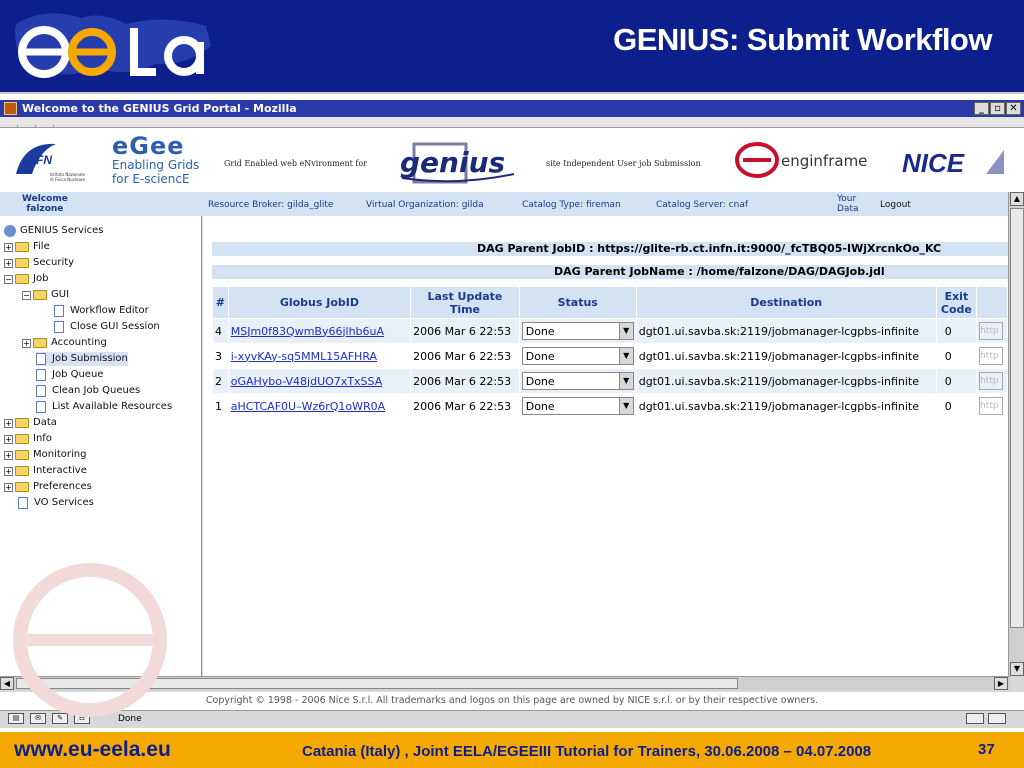  What do you see at coordinates (465, 302) in the screenshot?
I see `col-header-last-update: Last Update Time` at bounding box center [465, 302].